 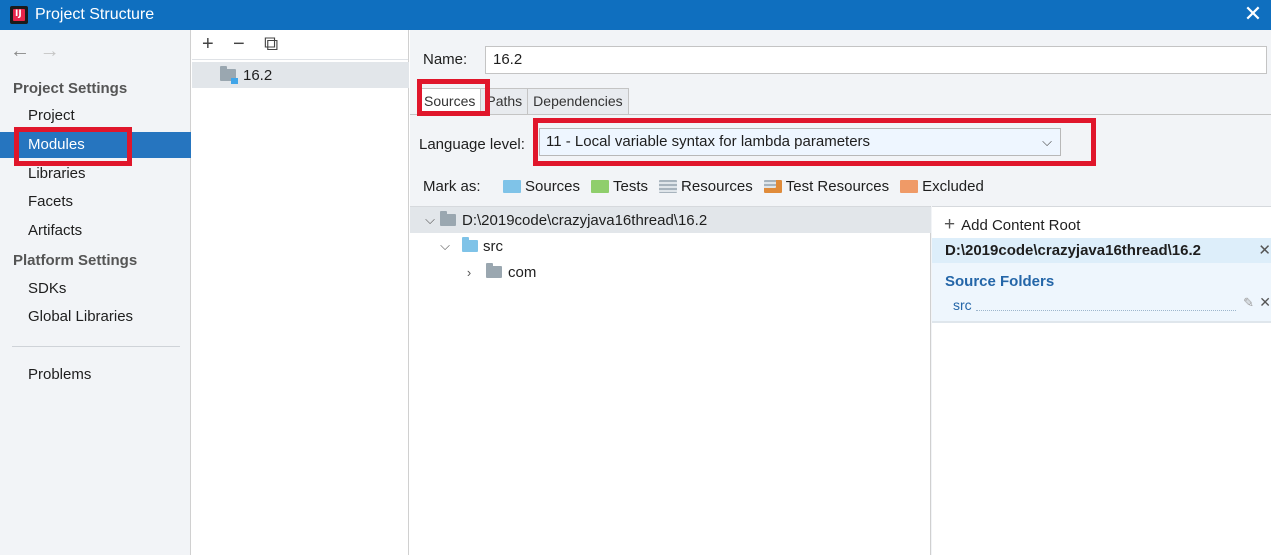 I want to click on mark-as-excluded-label: Excluded, so click(x=953, y=186).